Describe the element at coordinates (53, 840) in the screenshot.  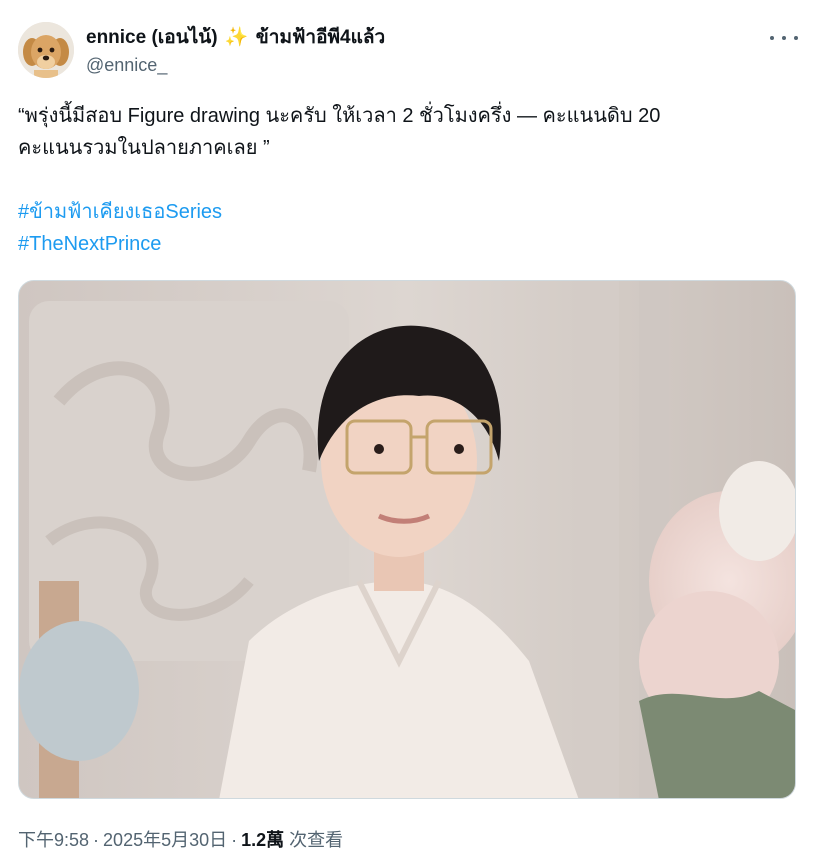
I see `tweet-time: 下午9:58` at that location.